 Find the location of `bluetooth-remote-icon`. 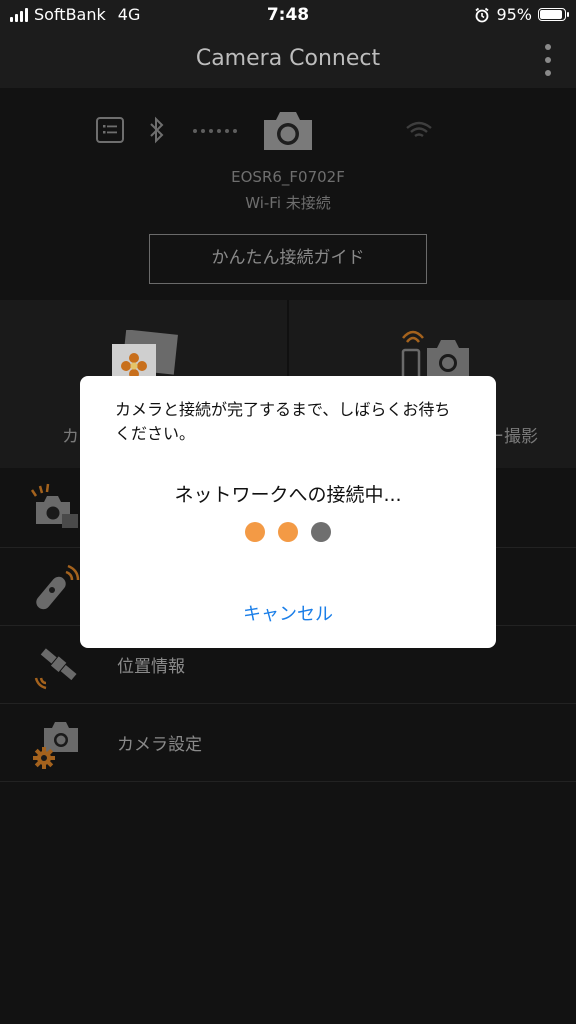

bluetooth-remote-icon is located at coordinates (58, 587).